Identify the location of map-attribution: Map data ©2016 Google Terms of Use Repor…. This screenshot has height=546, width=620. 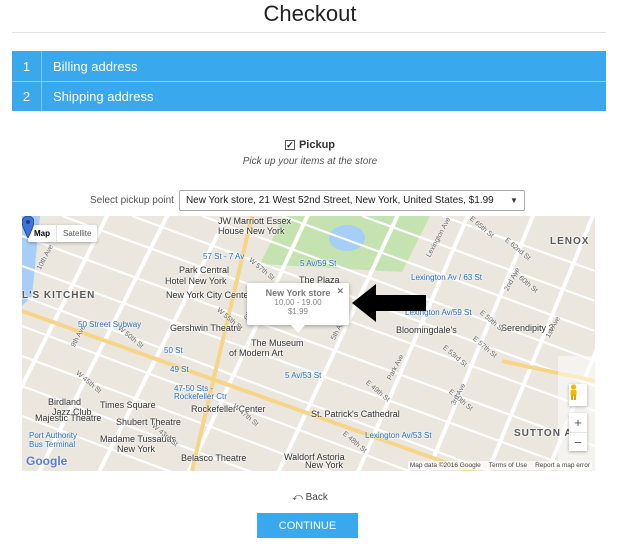
(499, 465).